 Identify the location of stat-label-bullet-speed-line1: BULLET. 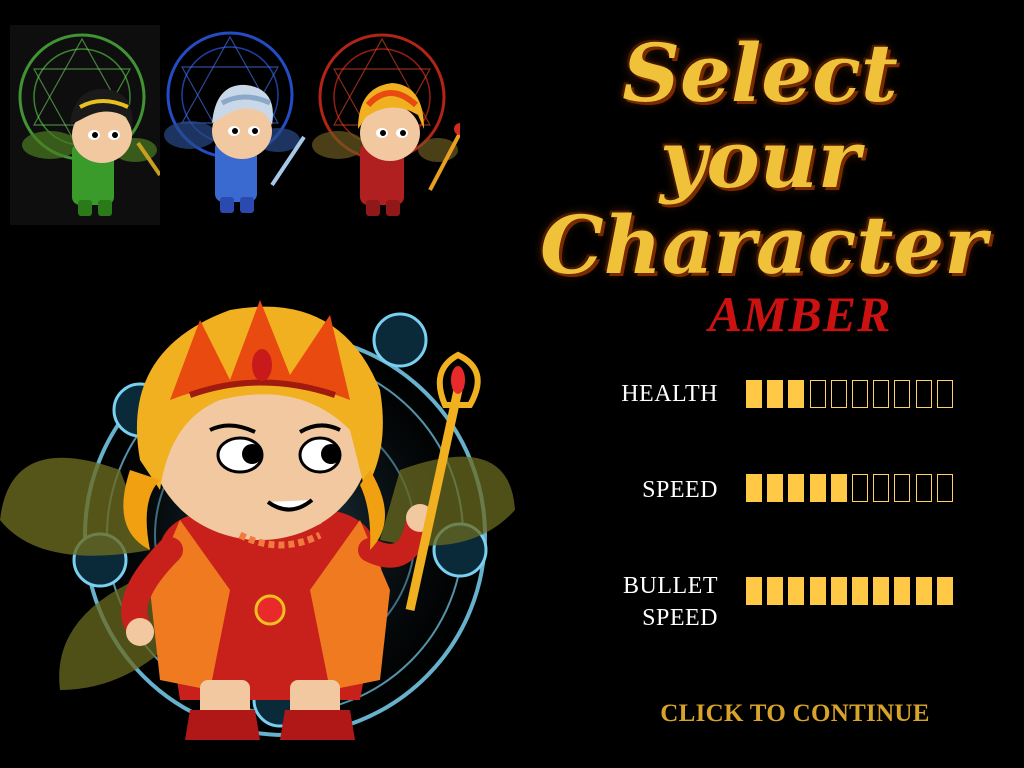
(670, 586).